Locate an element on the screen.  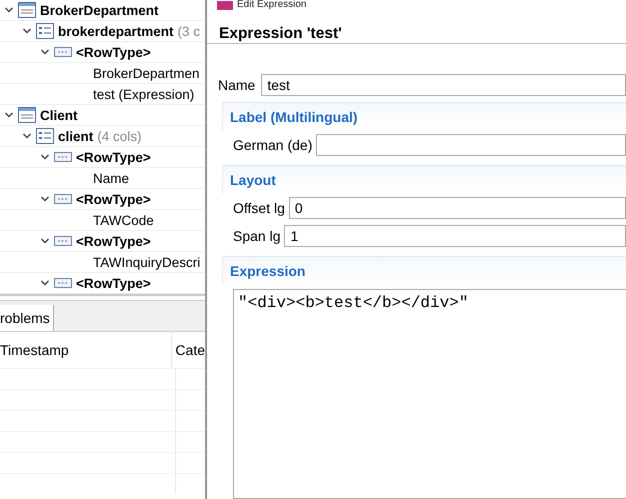
tree-item: Name is located at coordinates (111, 178).